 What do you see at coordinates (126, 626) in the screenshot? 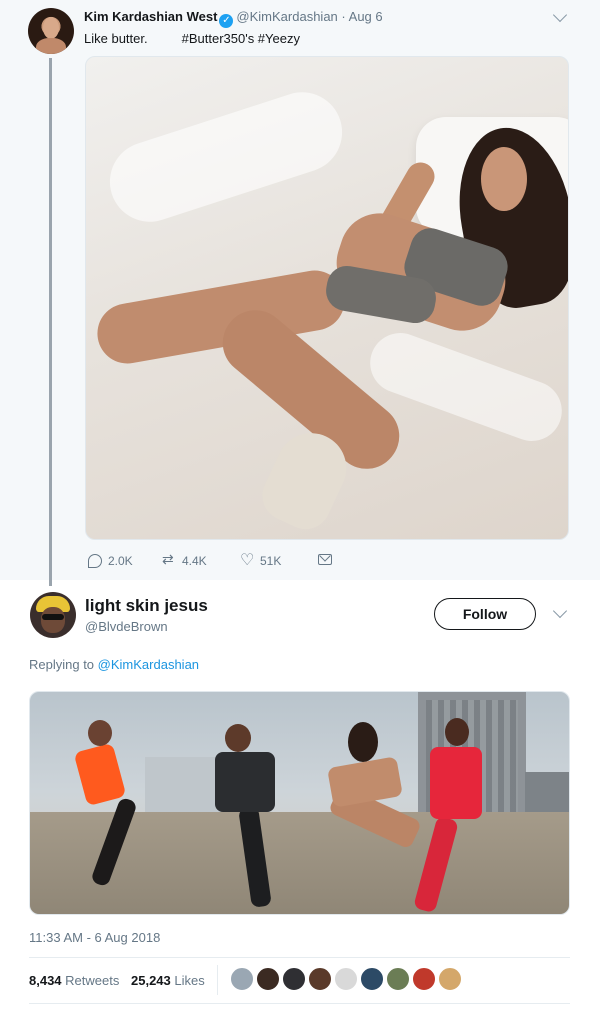
I see `main-author-handle: @BlvdeBrown` at bounding box center [126, 626].